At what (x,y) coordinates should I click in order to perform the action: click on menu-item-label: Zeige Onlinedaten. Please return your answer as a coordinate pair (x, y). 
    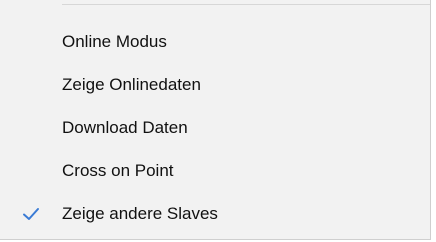
    Looking at the image, I should click on (131, 84).